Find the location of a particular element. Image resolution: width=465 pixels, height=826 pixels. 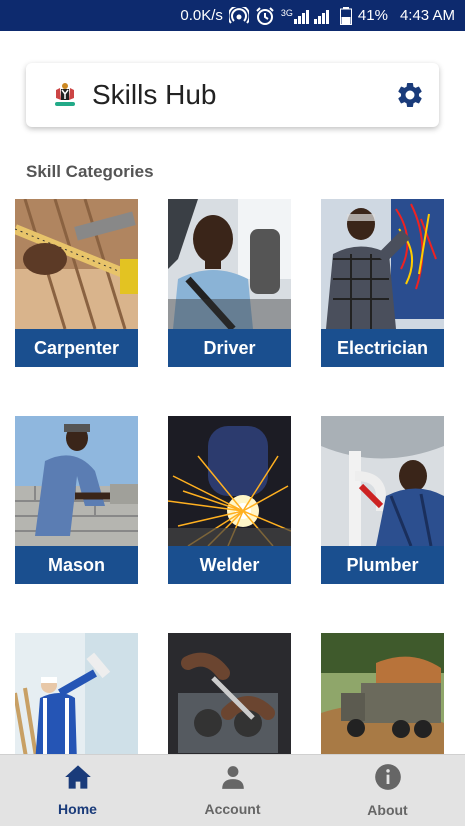

status-bar: 0.0K/s 3G 41% 4:43 AM is located at coordinates (232, 15).